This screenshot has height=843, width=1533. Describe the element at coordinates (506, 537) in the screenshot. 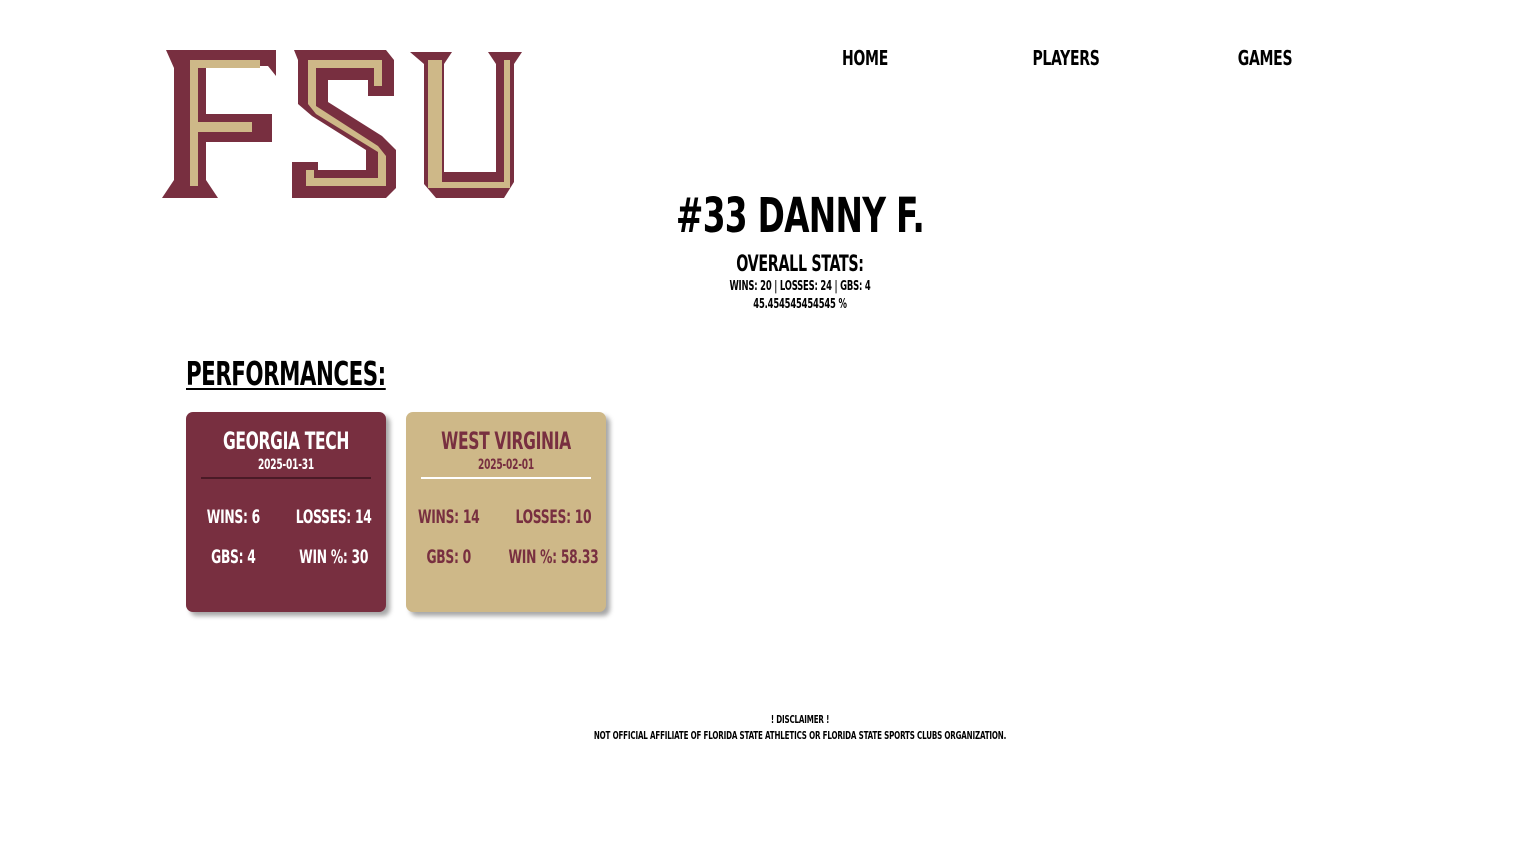

I see `card-stats: WINS: 14 LOSSES: 10 GBS: 0 WIN %: 58.33` at that location.